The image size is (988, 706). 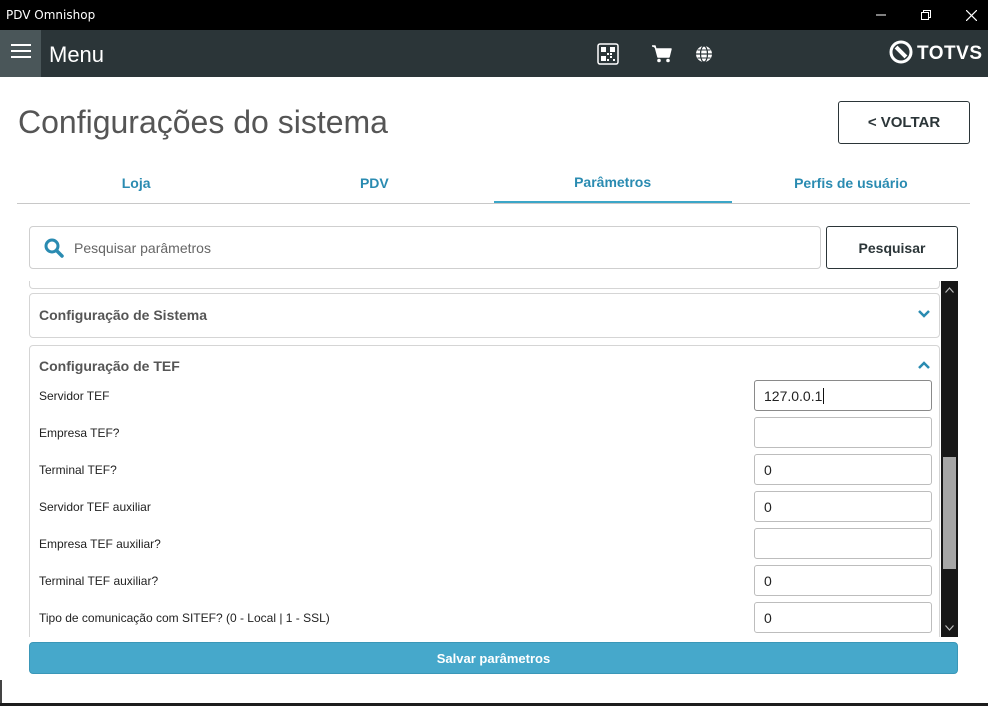 I want to click on param-label: Empresa TEF?, so click(x=79, y=433).